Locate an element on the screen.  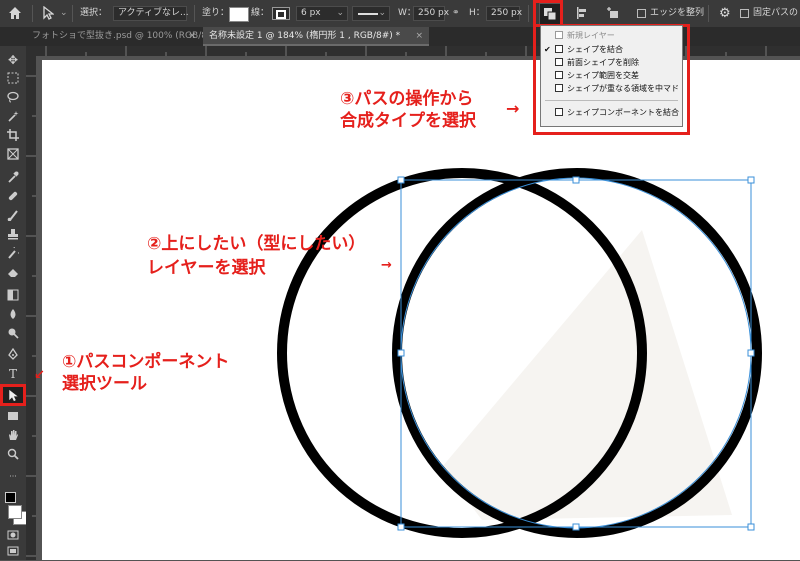
stroke-label: 線： is located at coordinates (260, 13).